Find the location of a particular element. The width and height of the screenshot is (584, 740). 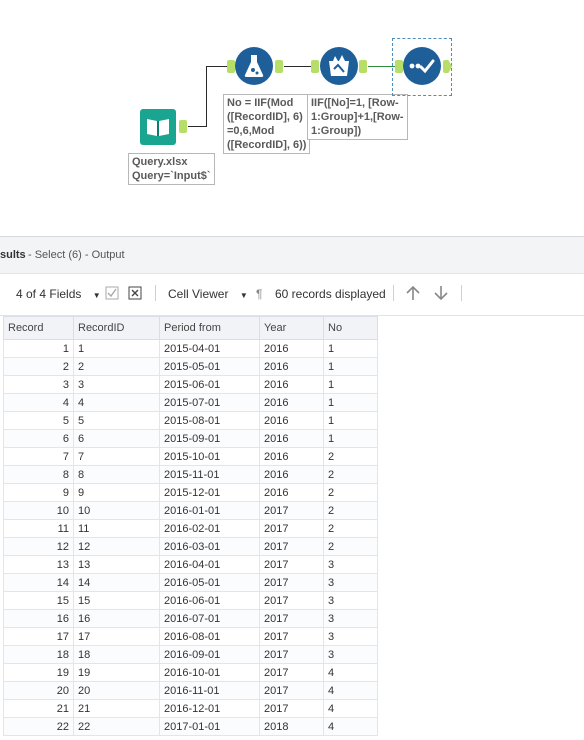

pilcrow-icon: ¶ is located at coordinates (259, 294).